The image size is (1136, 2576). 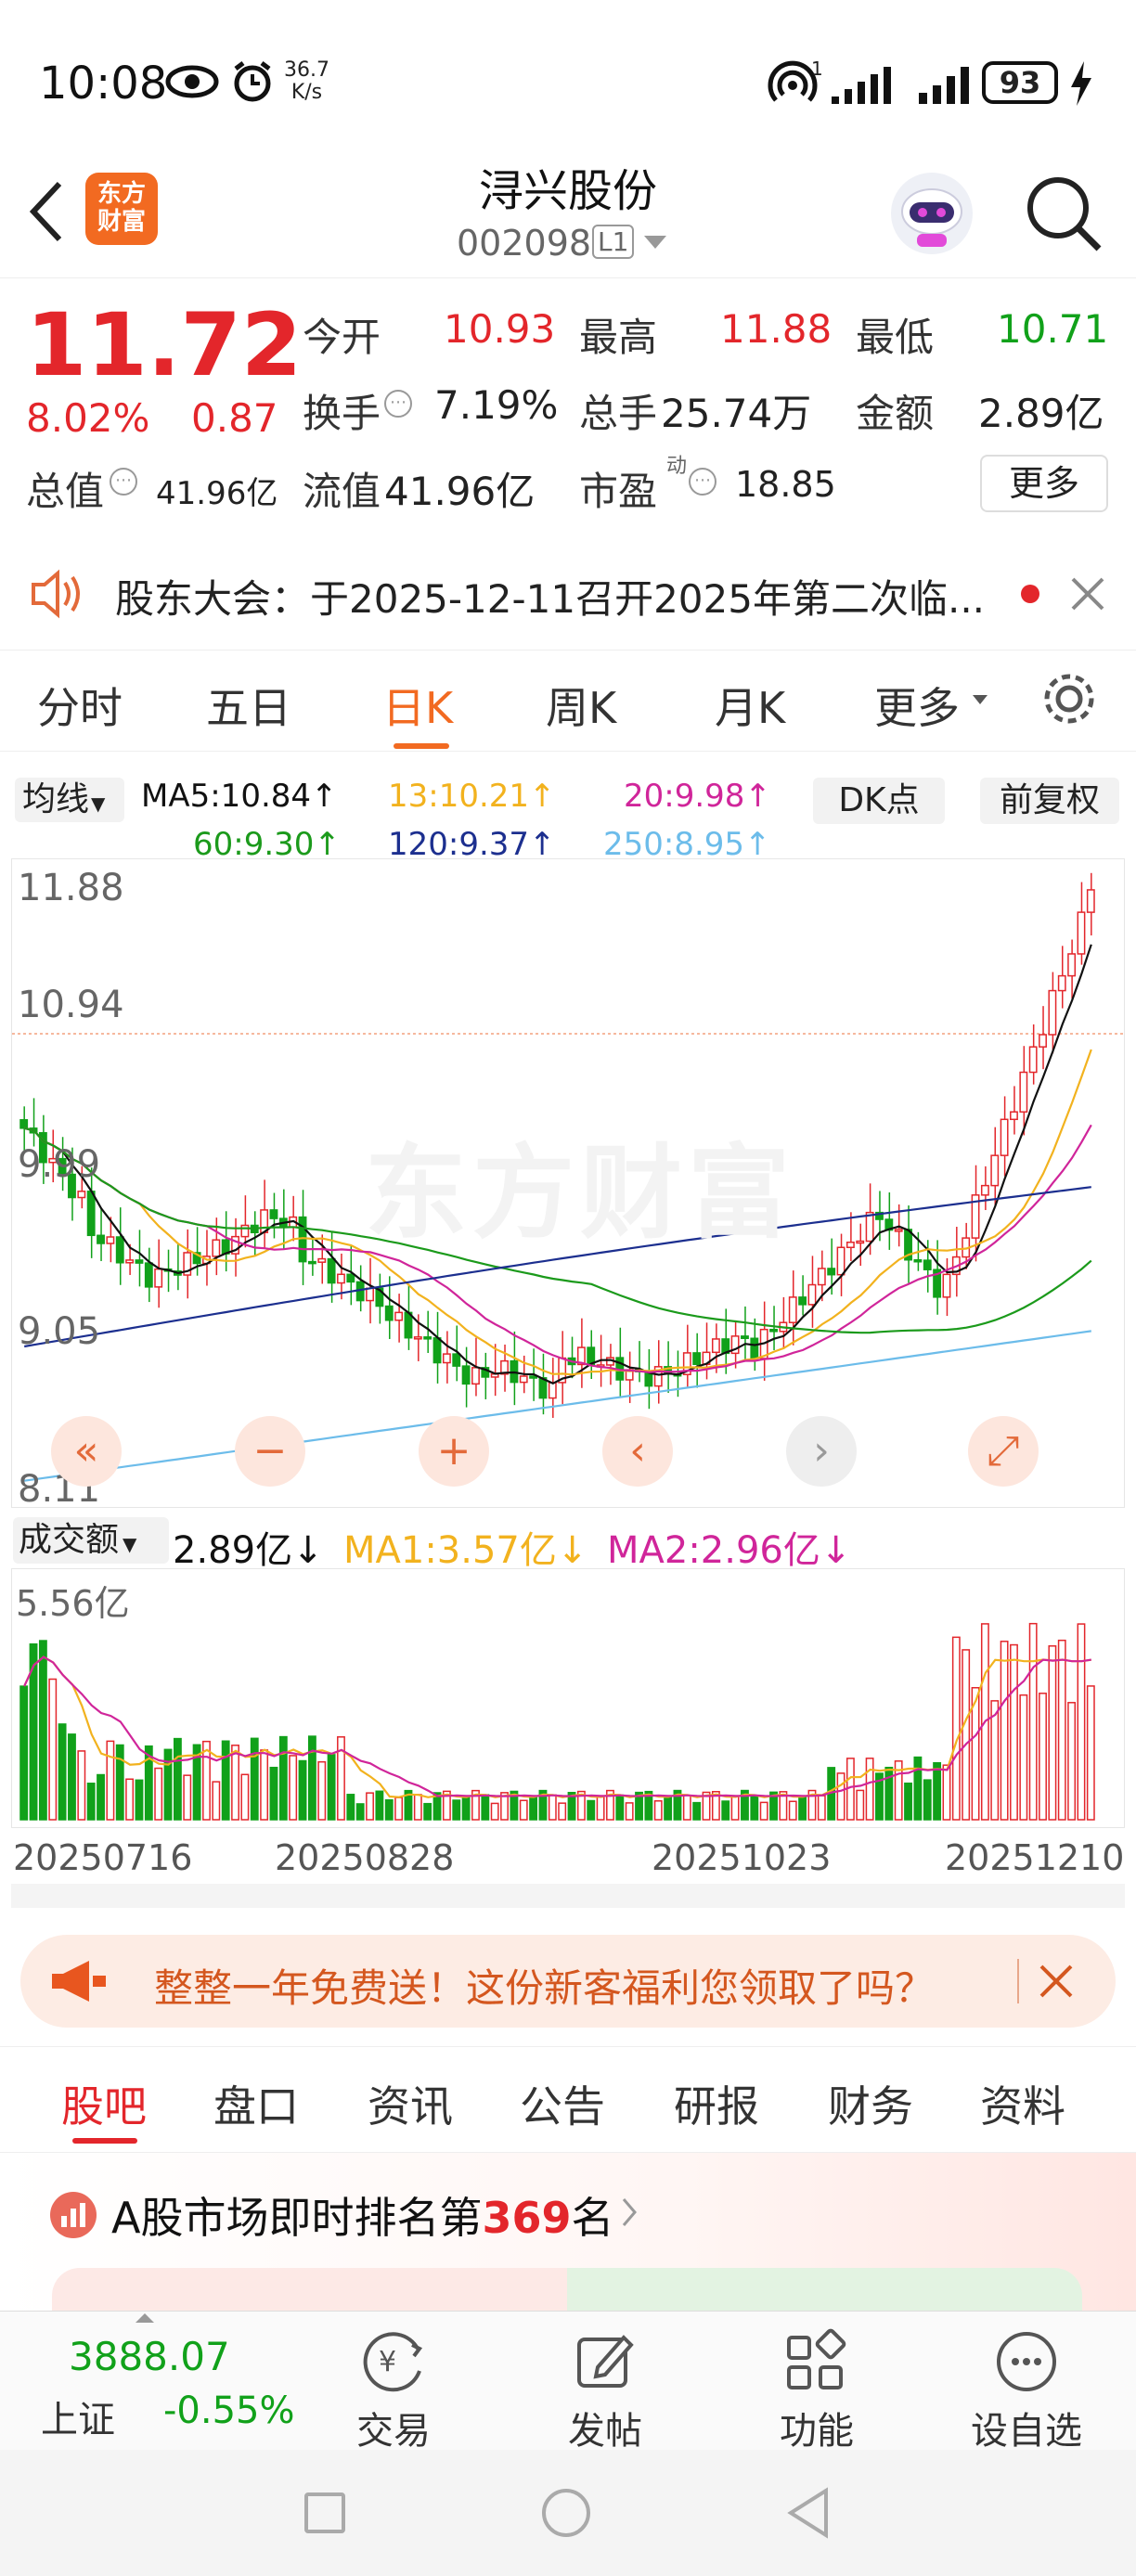 What do you see at coordinates (88, 418) in the screenshot?
I see `change-percent: 8.02%` at bounding box center [88, 418].